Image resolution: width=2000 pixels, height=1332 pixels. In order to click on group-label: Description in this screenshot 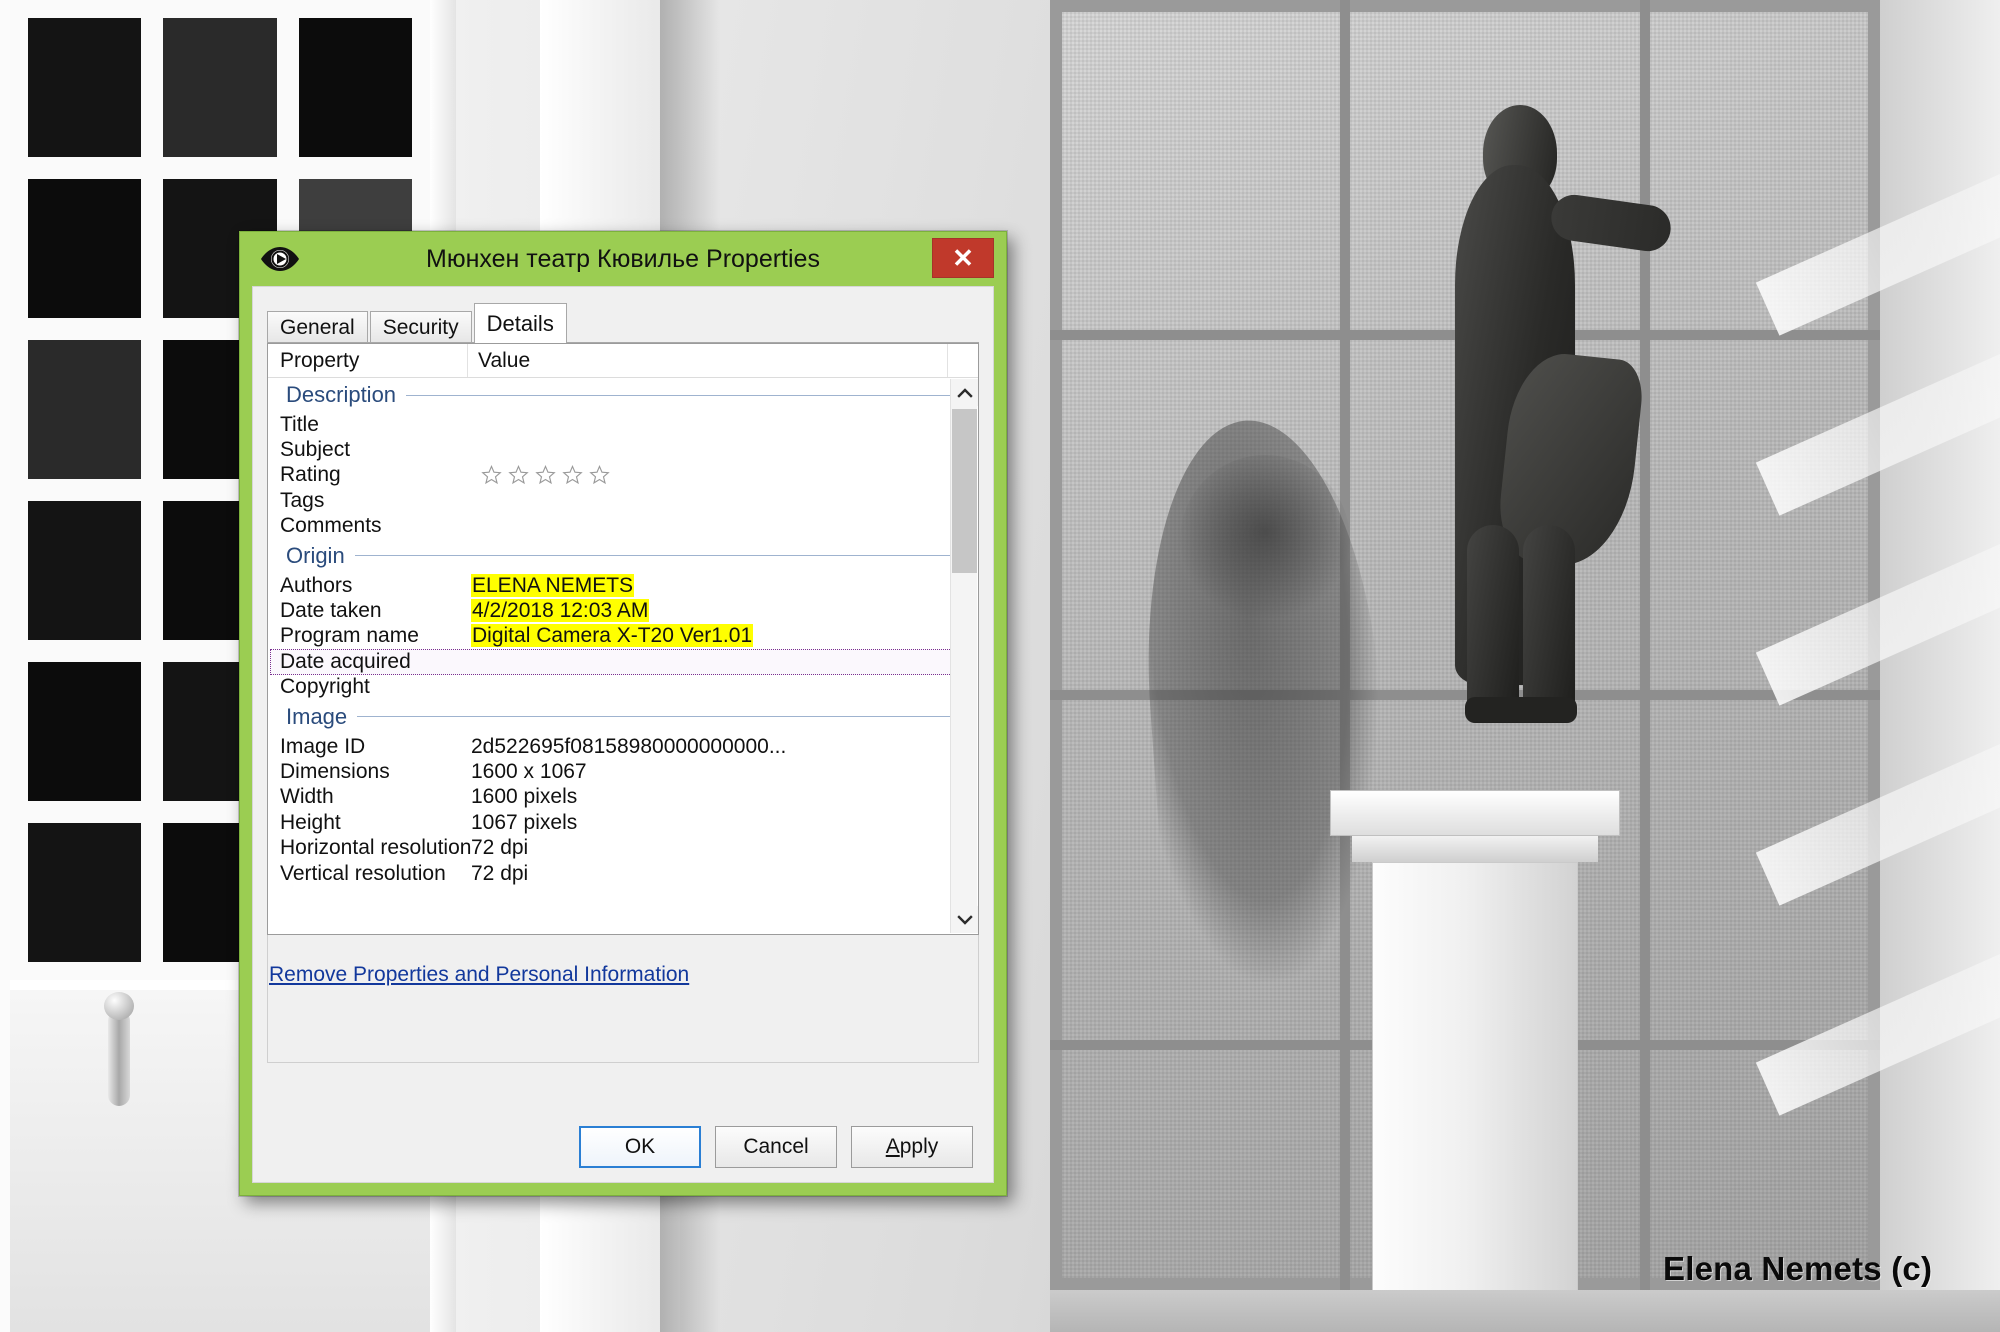, I will do `click(341, 394)`.